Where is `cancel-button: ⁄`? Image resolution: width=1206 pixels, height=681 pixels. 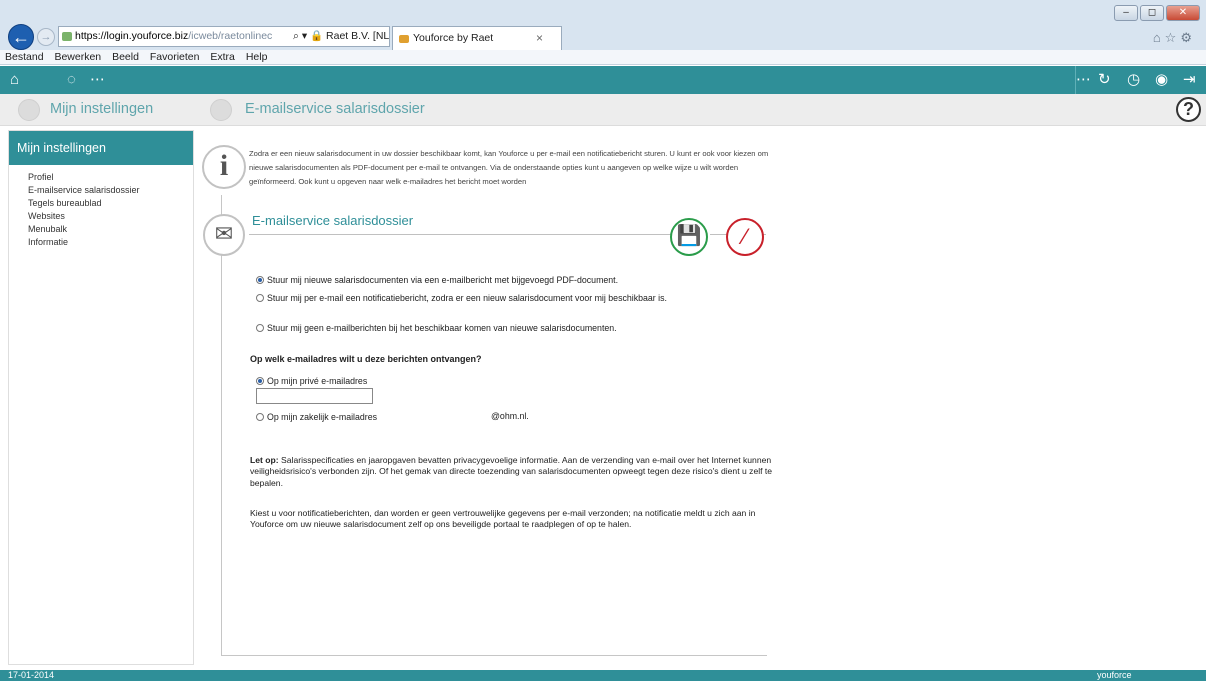
cancel-button: ⁄ is located at coordinates (745, 237).